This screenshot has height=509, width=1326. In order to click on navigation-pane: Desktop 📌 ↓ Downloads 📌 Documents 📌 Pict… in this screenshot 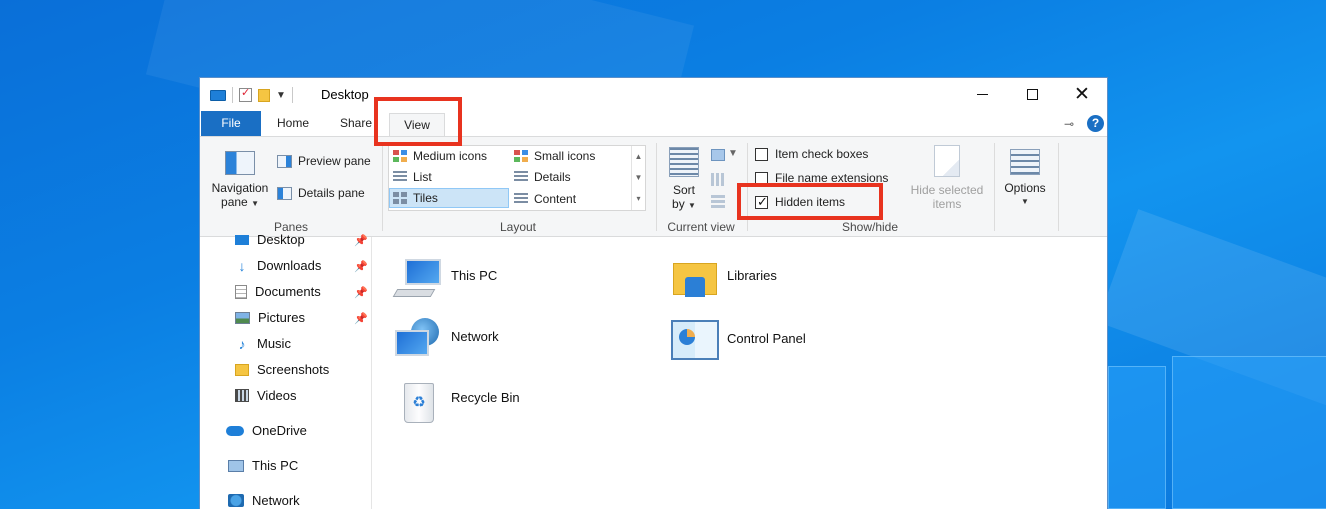, I will do `click(286, 370)`.